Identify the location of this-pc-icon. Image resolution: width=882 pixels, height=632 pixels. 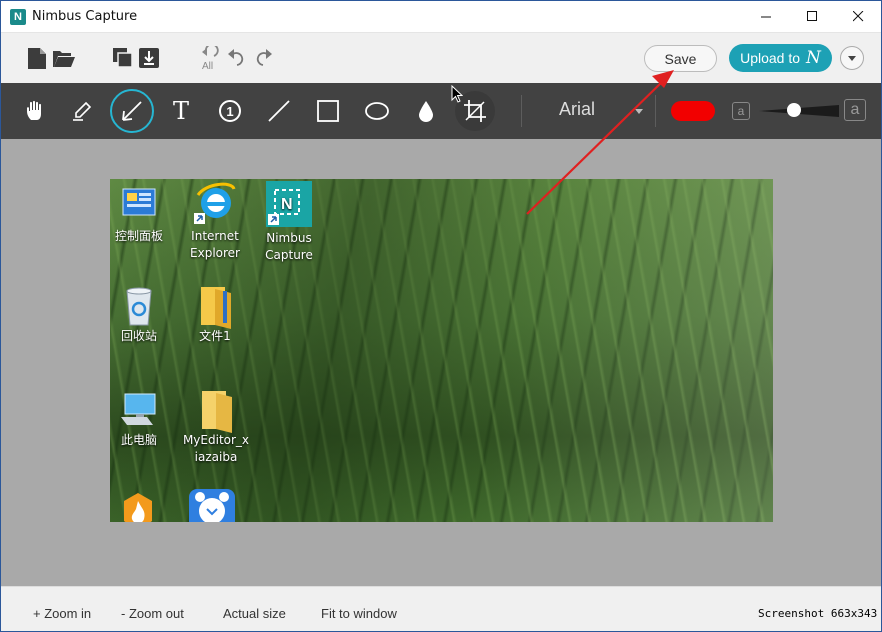
(139, 409).